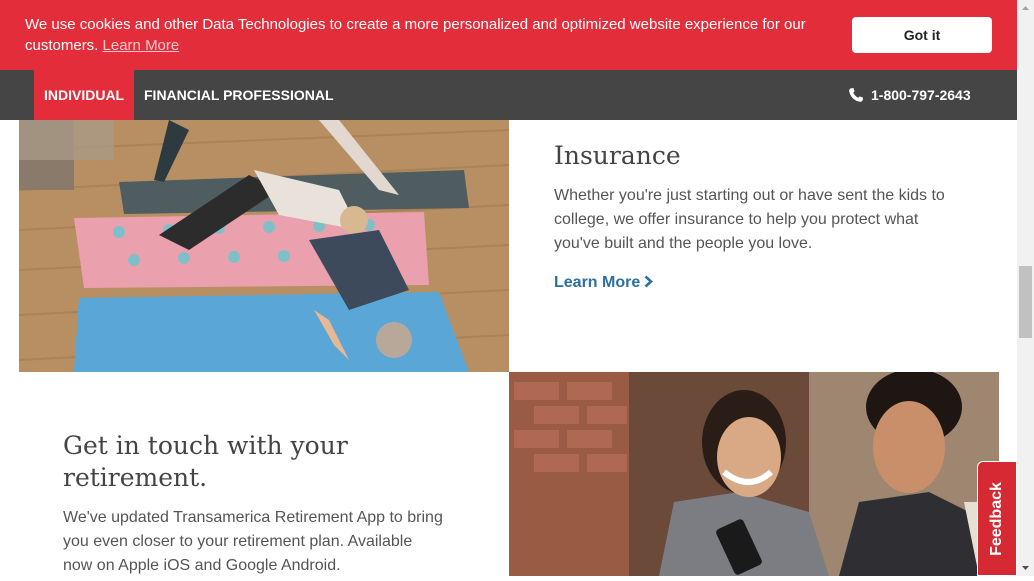 This screenshot has width=1034, height=581. Describe the element at coordinates (922, 35) in the screenshot. I see `got-it-button: Got it` at that location.